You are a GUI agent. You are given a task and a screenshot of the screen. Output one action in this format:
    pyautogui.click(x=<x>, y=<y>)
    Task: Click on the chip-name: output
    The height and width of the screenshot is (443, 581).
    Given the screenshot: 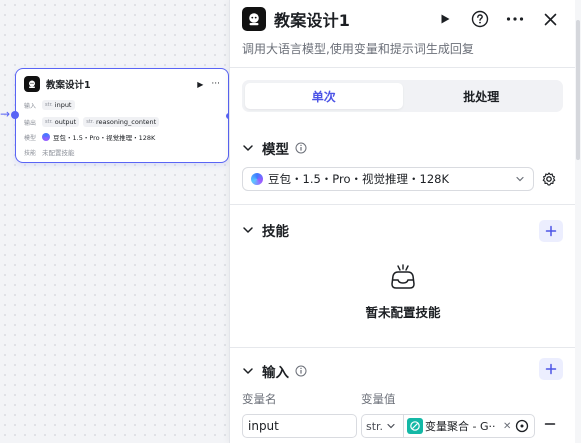 What is the action you would take?
    pyautogui.click(x=65, y=122)
    